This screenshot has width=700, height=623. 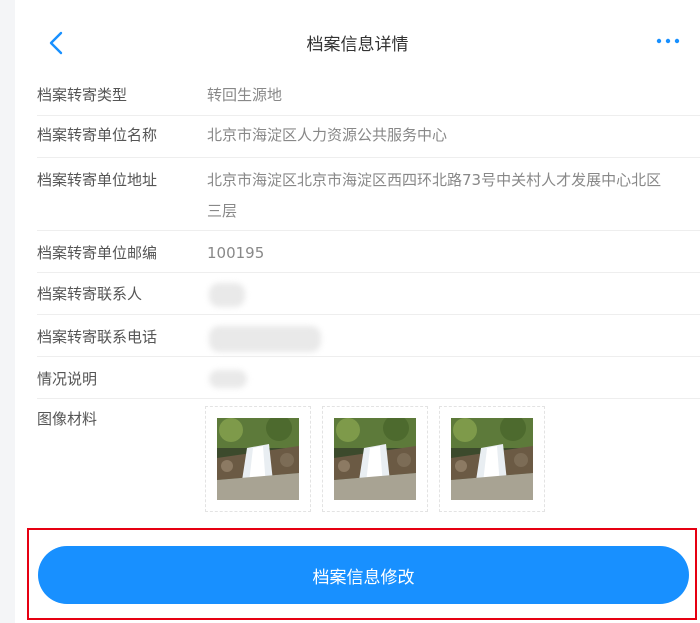 I want to click on field-row-contact: 档案转寄联系人, so click(x=368, y=295).